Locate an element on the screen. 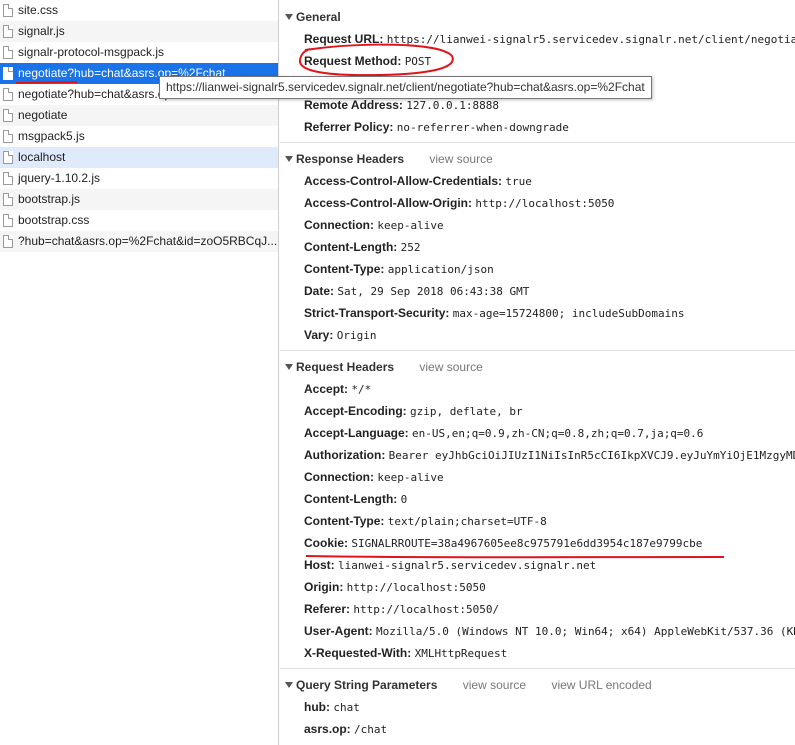  request-name: negotiate is located at coordinates (43, 115).